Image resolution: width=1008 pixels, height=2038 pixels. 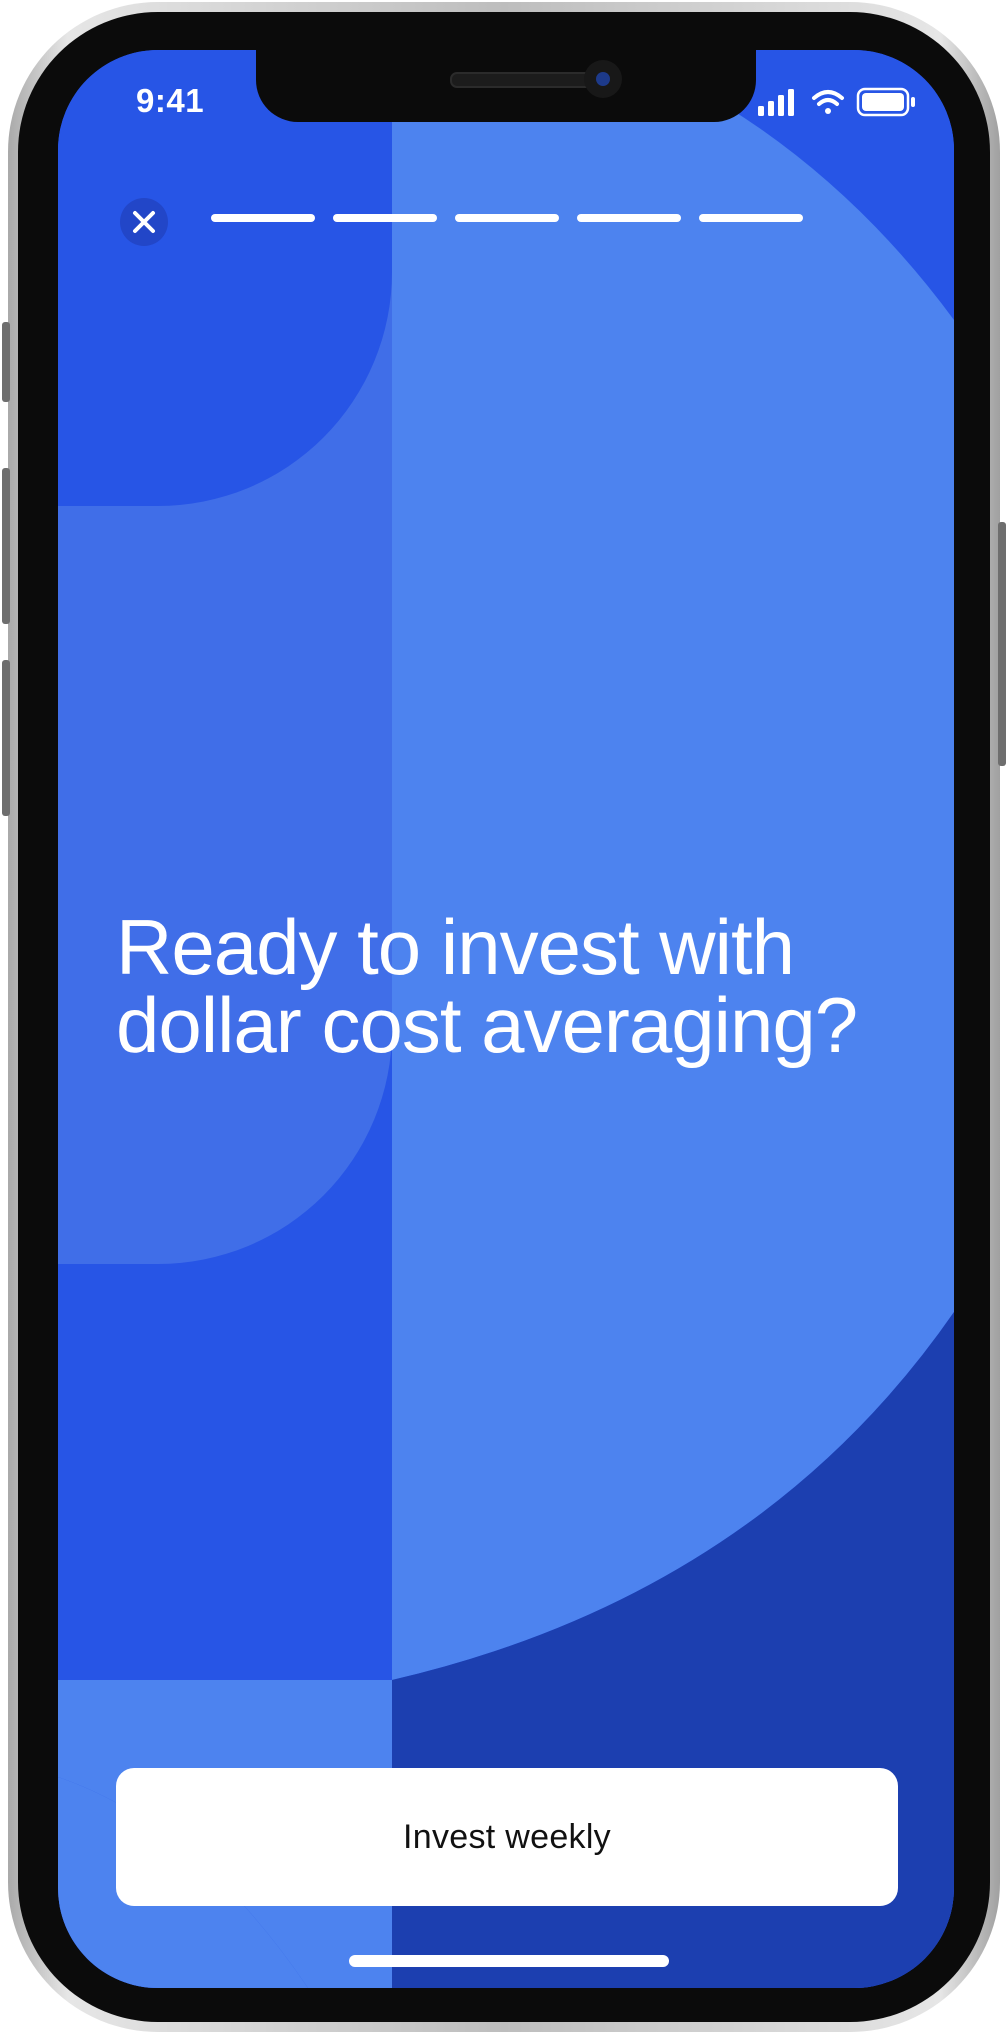 What do you see at coordinates (170, 100) in the screenshot?
I see `status-time: 9:41` at bounding box center [170, 100].